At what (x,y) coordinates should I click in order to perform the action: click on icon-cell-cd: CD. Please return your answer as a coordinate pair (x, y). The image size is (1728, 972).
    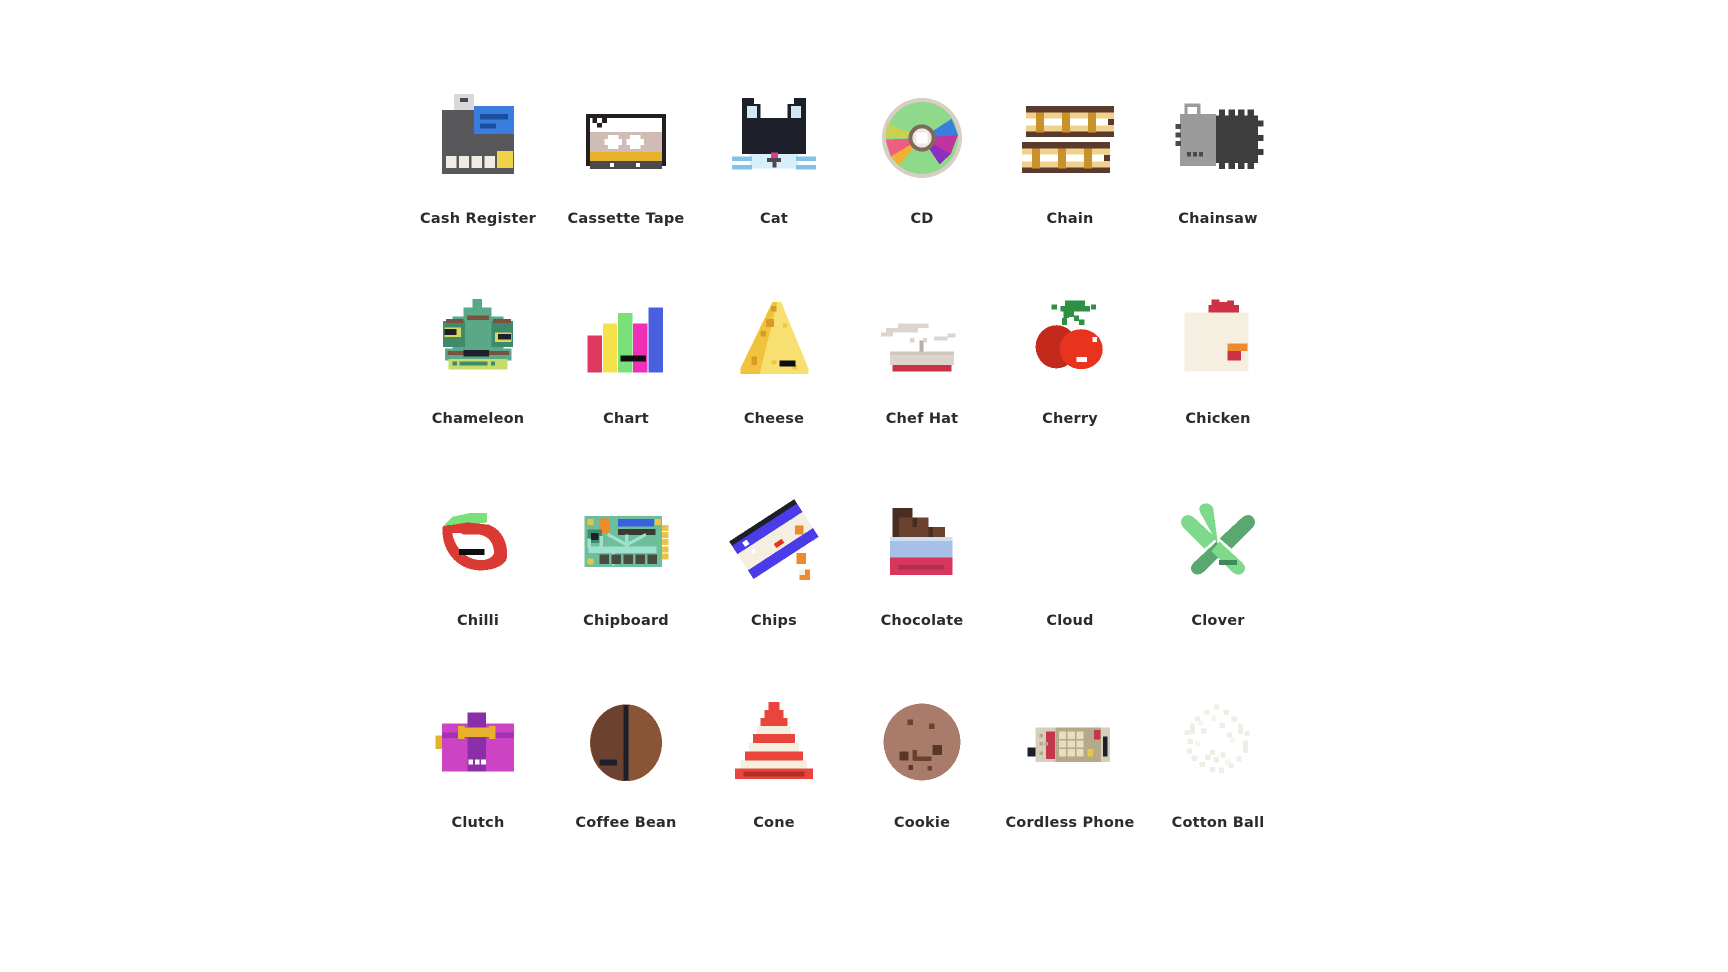
    Looking at the image, I should click on (922, 173).